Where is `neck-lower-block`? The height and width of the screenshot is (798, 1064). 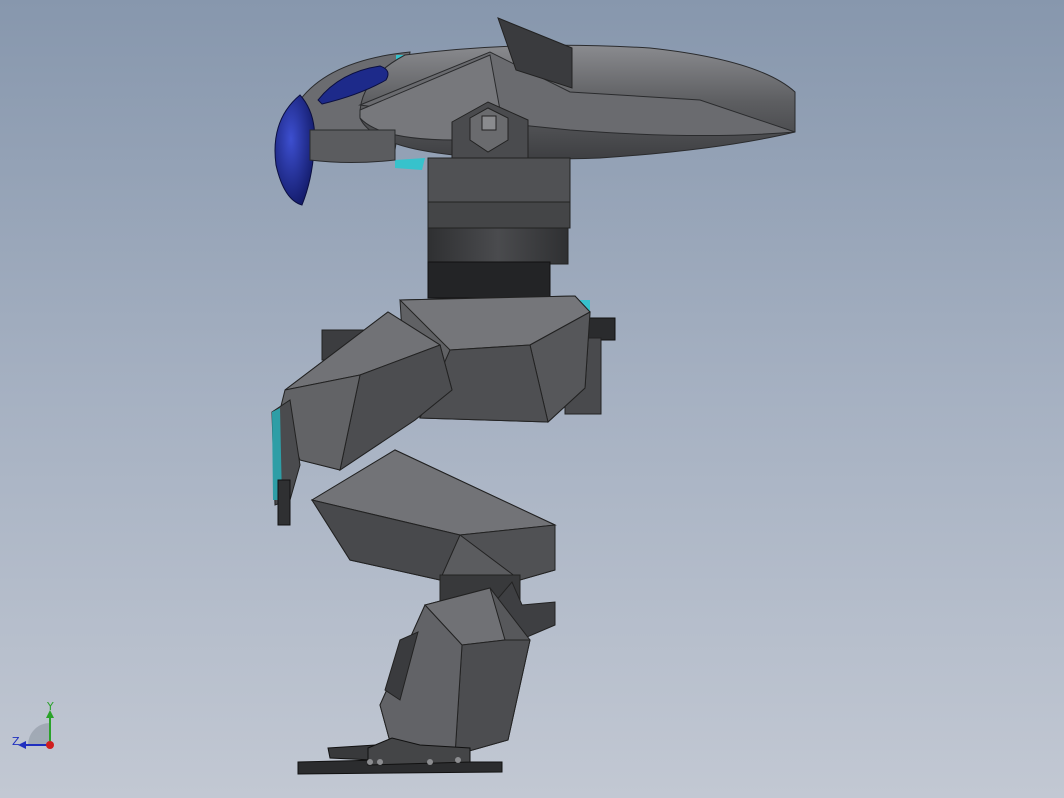 neck-lower-block is located at coordinates (498, 246).